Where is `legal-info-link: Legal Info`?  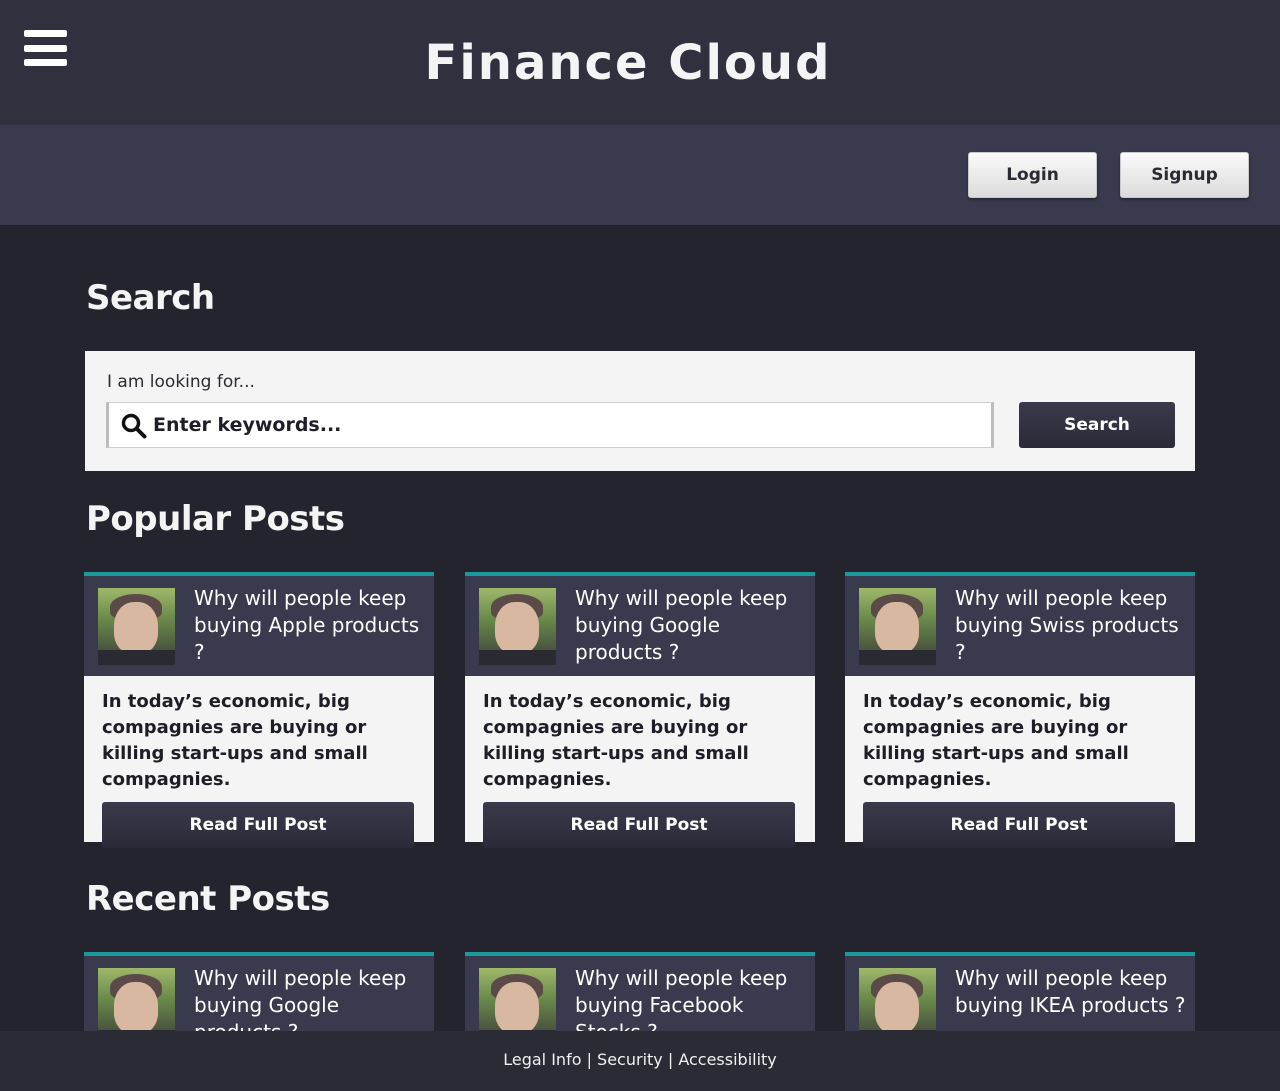 legal-info-link: Legal Info is located at coordinates (542, 1059).